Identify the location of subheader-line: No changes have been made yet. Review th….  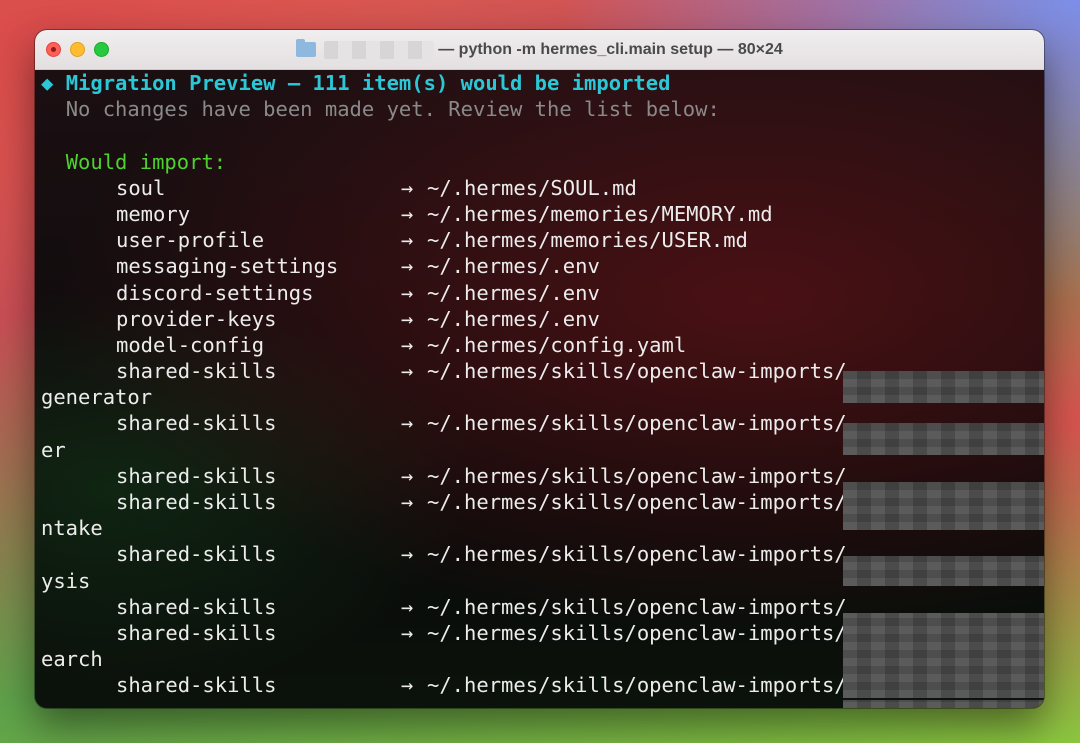
(542, 109).